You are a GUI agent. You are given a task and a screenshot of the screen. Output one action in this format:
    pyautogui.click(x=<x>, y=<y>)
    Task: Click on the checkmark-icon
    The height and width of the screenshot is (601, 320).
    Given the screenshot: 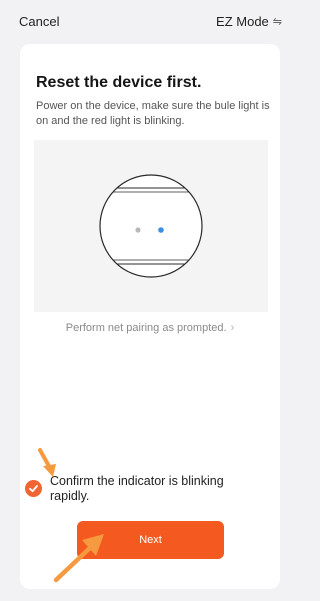 What is the action you would take?
    pyautogui.click(x=33, y=489)
    